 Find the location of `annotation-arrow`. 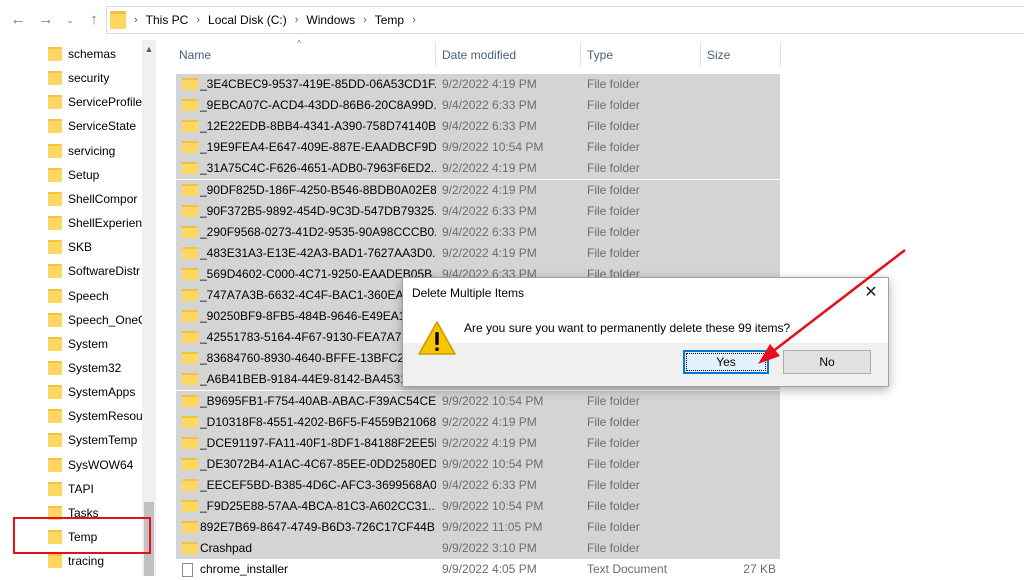

annotation-arrow is located at coordinates (832, 306).